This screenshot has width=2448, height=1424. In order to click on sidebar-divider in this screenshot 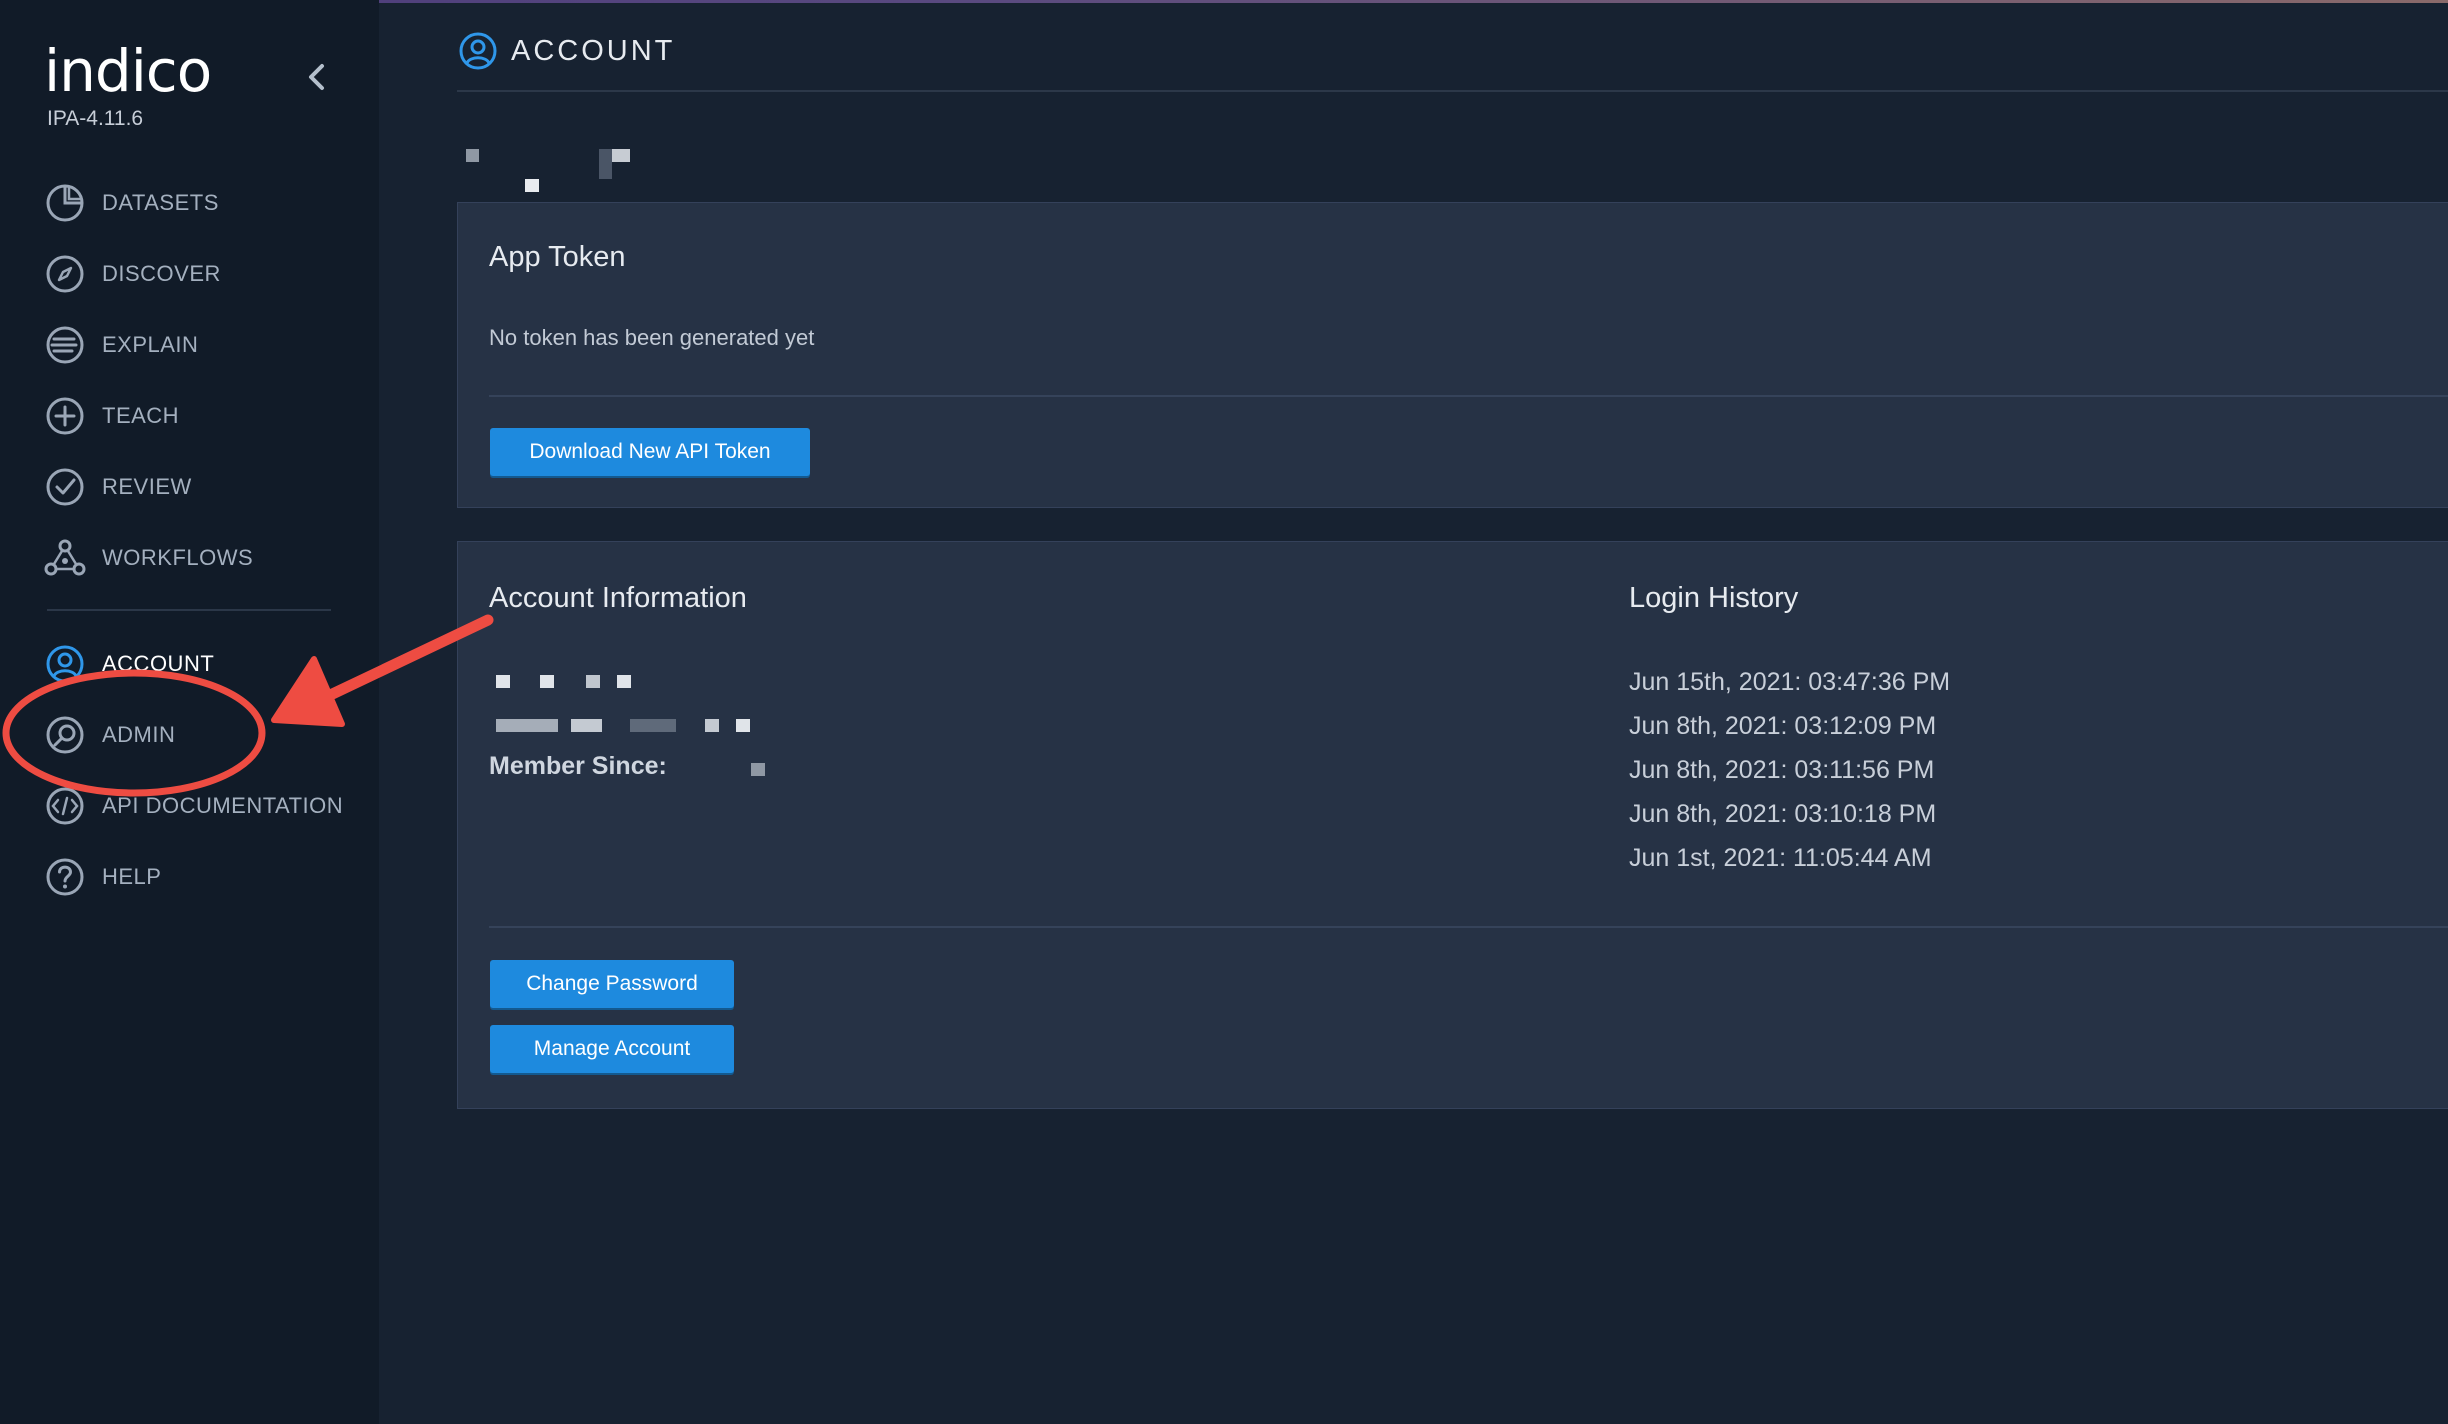, I will do `click(189, 610)`.